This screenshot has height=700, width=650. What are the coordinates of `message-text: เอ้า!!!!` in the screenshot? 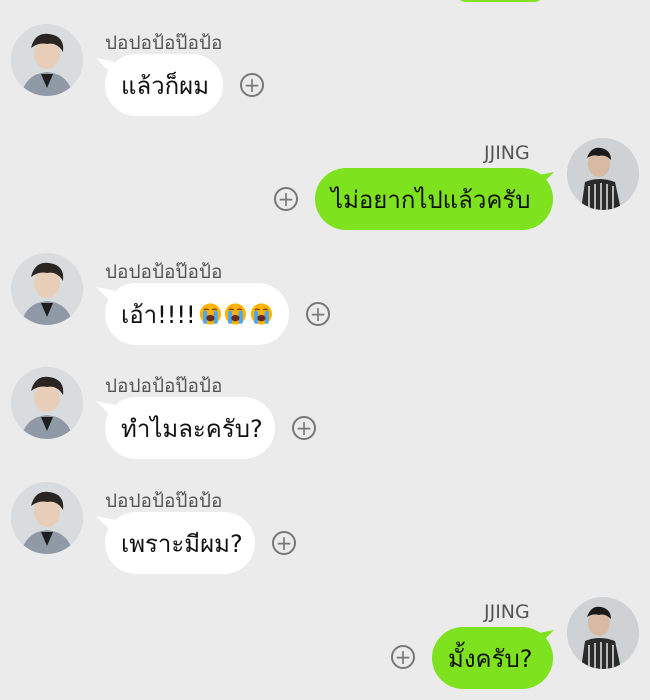 It's located at (158, 314).